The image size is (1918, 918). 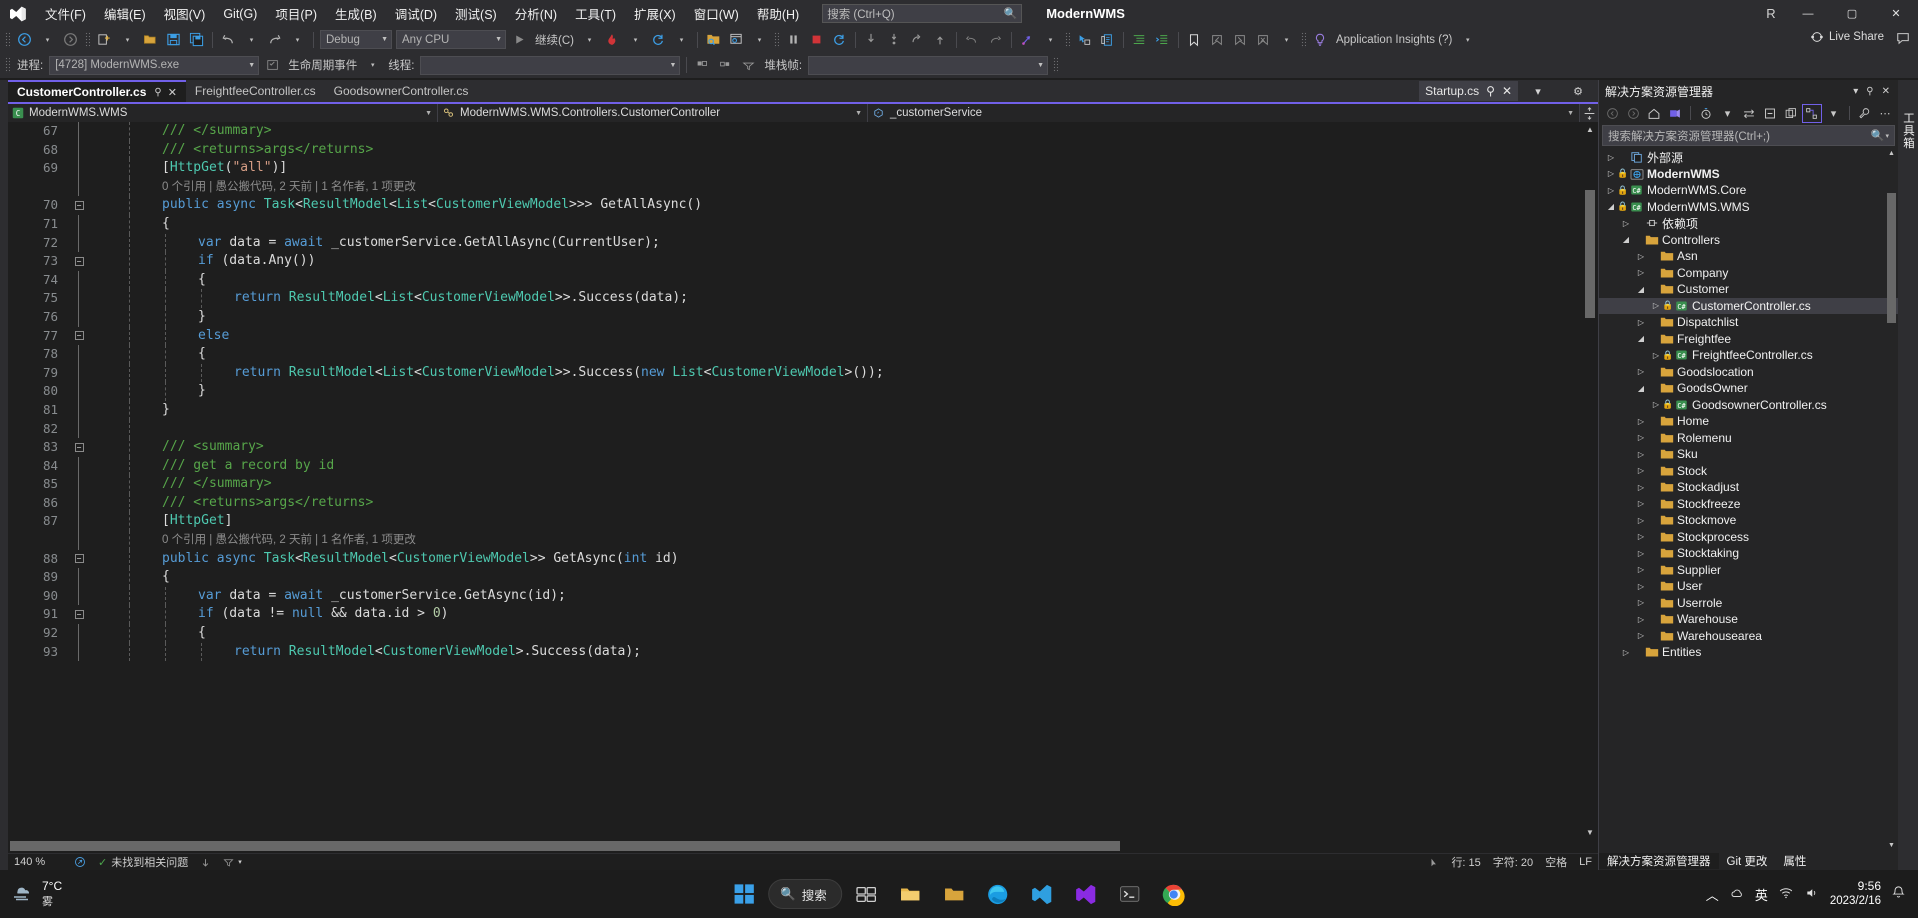 I want to click on windows-start-icon, so click(x=744, y=894).